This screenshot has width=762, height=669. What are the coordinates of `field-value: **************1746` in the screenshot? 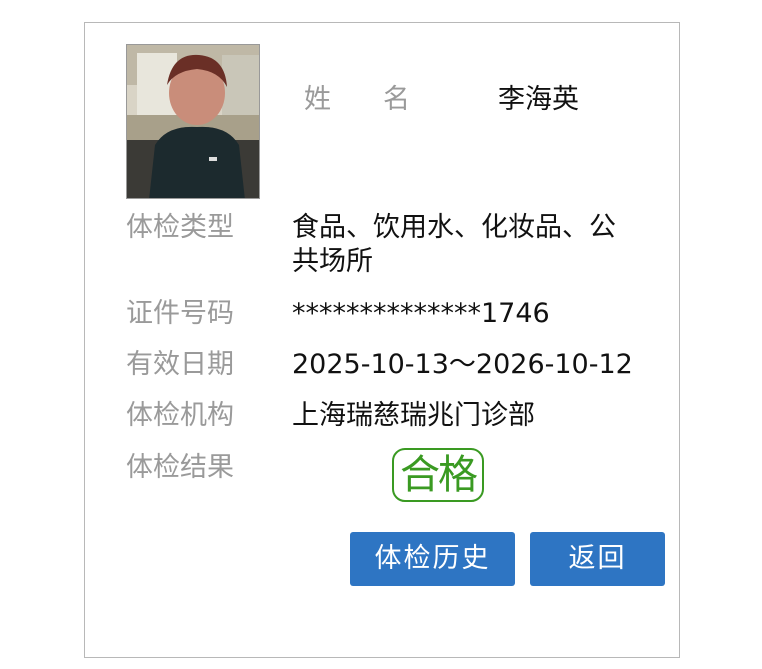 It's located at (421, 313).